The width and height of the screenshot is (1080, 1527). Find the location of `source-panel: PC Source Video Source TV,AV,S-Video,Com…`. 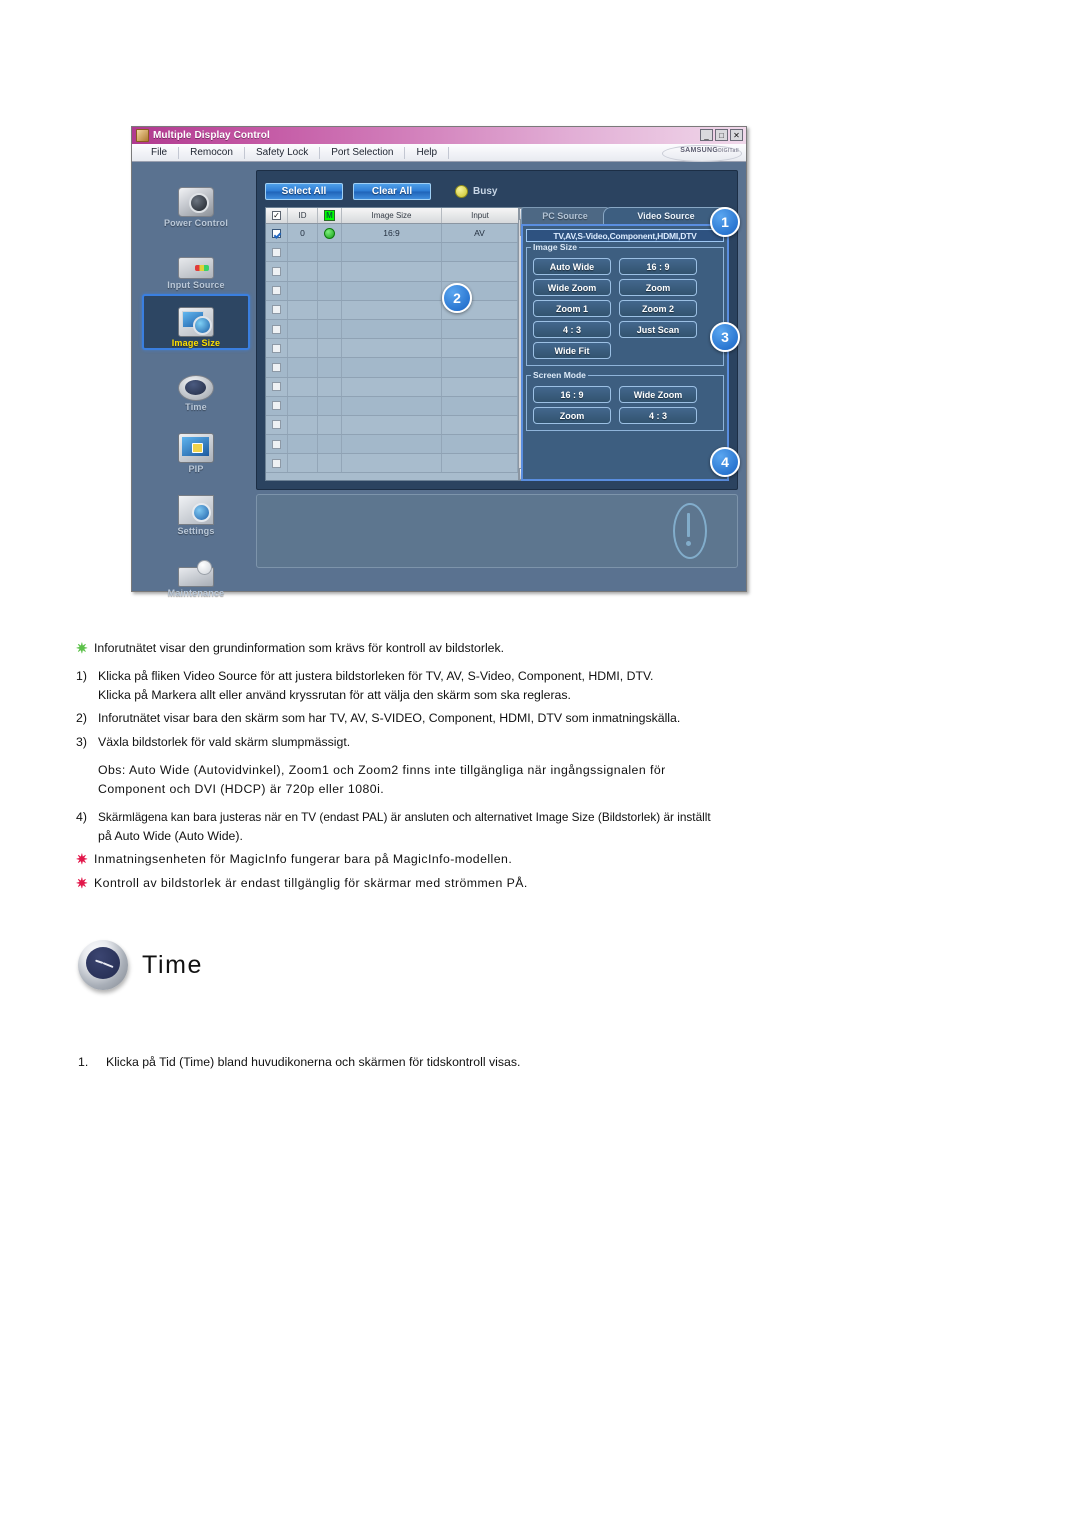

source-panel: PC Source Video Source TV,AV,S-Video,Com… is located at coordinates (625, 344).